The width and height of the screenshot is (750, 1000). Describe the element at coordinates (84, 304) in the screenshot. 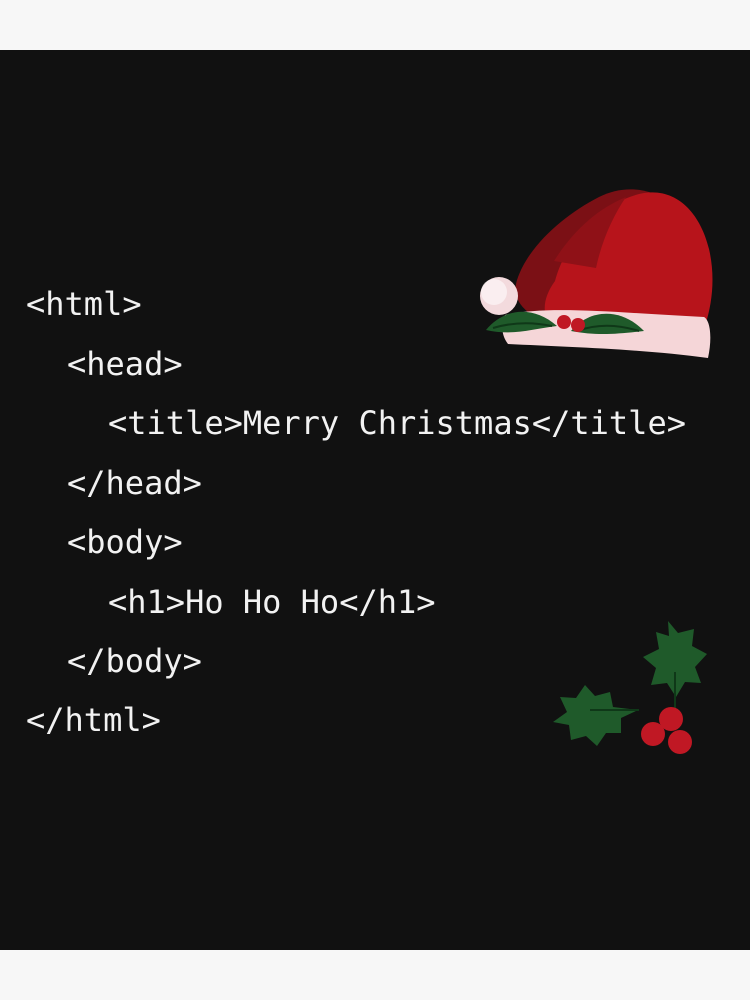

I see `code-line-html-open: <html>` at that location.